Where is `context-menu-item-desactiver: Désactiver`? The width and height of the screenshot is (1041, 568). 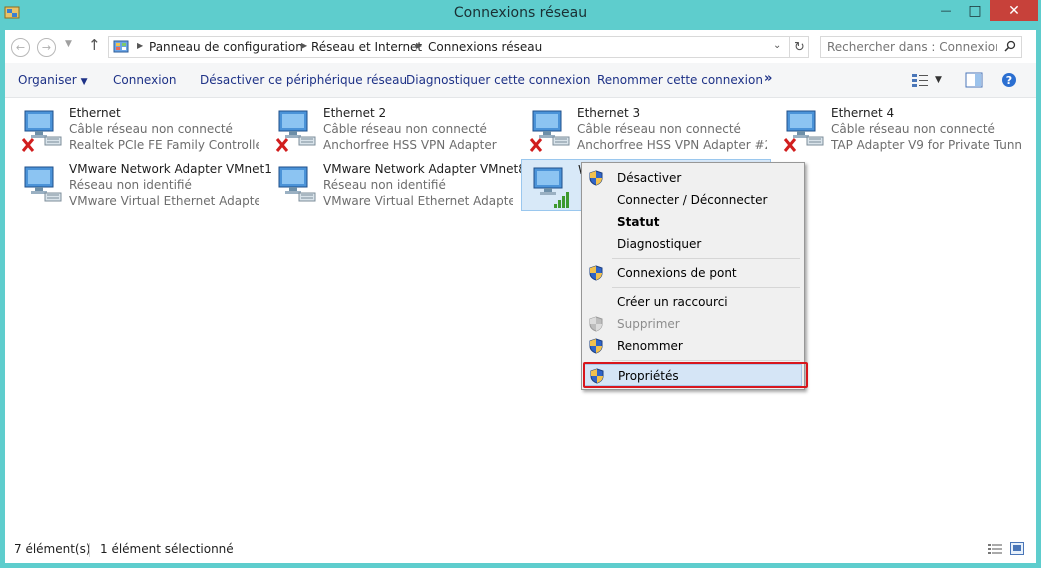 context-menu-item-desactiver: Désactiver is located at coordinates (693, 178).